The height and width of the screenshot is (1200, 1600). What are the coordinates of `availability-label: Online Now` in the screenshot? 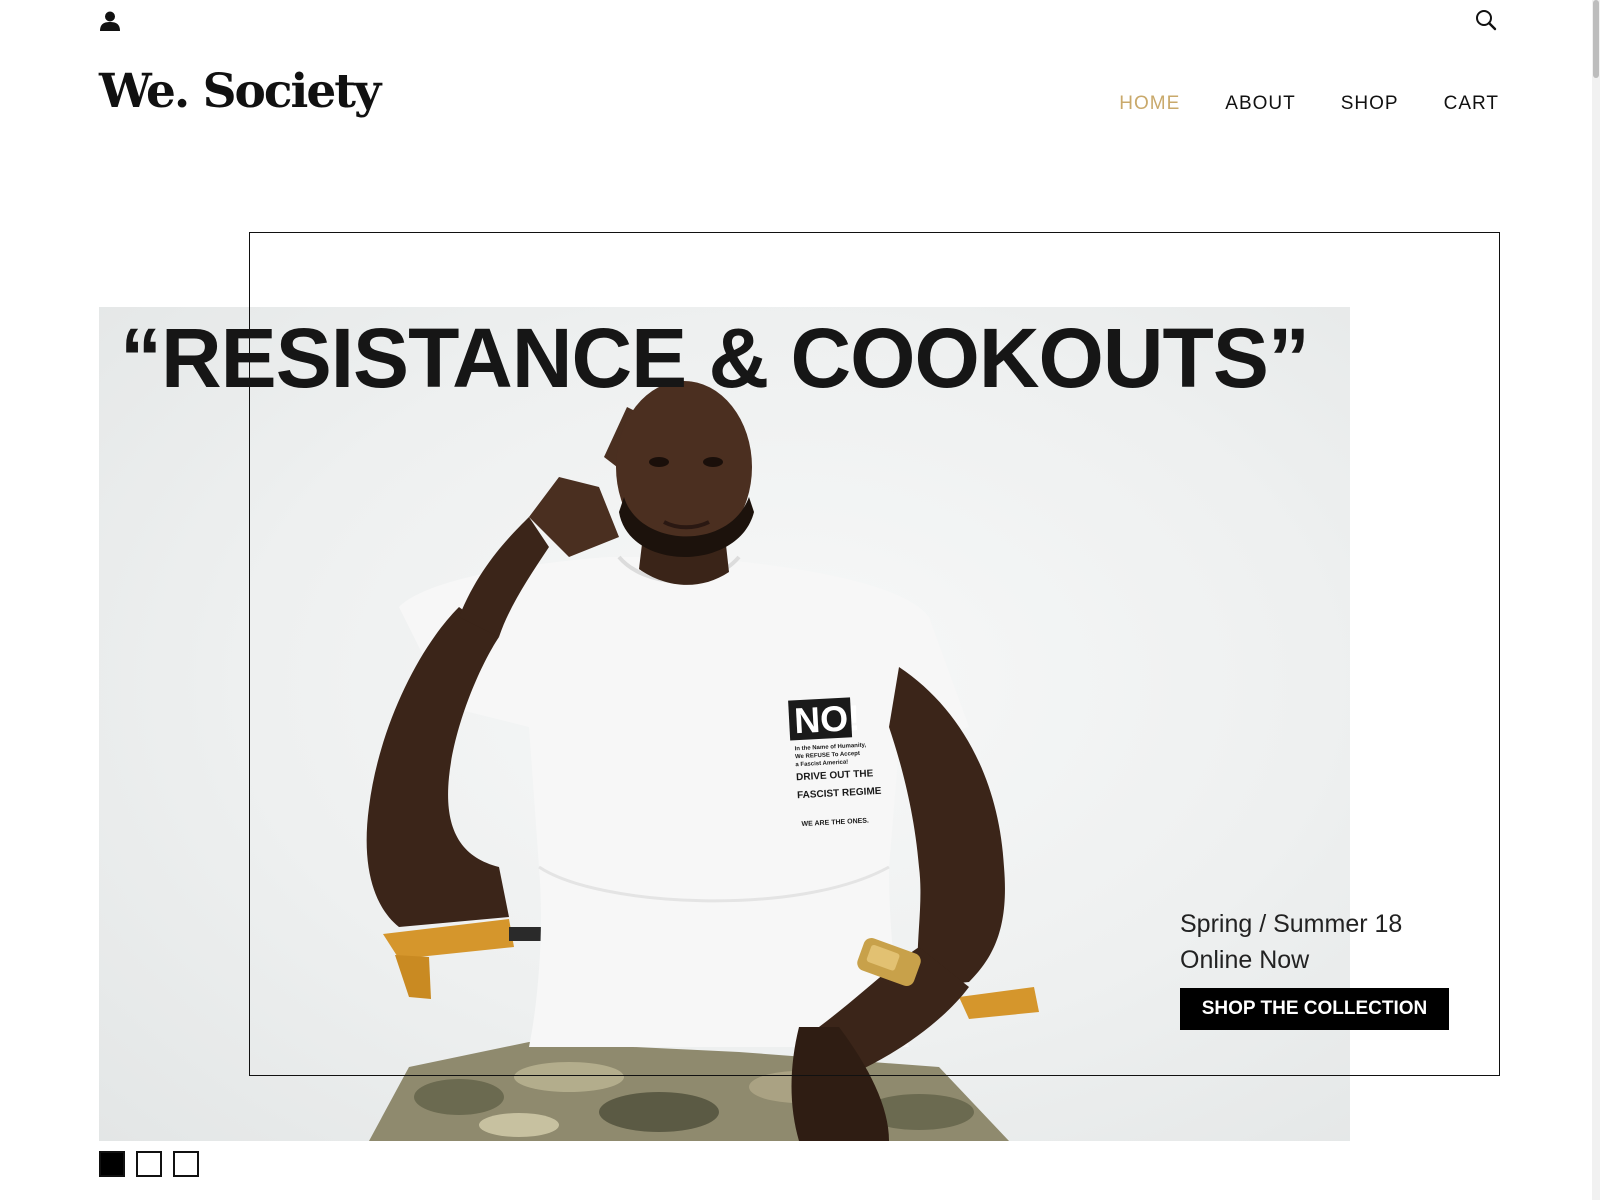 It's located at (1245, 960).